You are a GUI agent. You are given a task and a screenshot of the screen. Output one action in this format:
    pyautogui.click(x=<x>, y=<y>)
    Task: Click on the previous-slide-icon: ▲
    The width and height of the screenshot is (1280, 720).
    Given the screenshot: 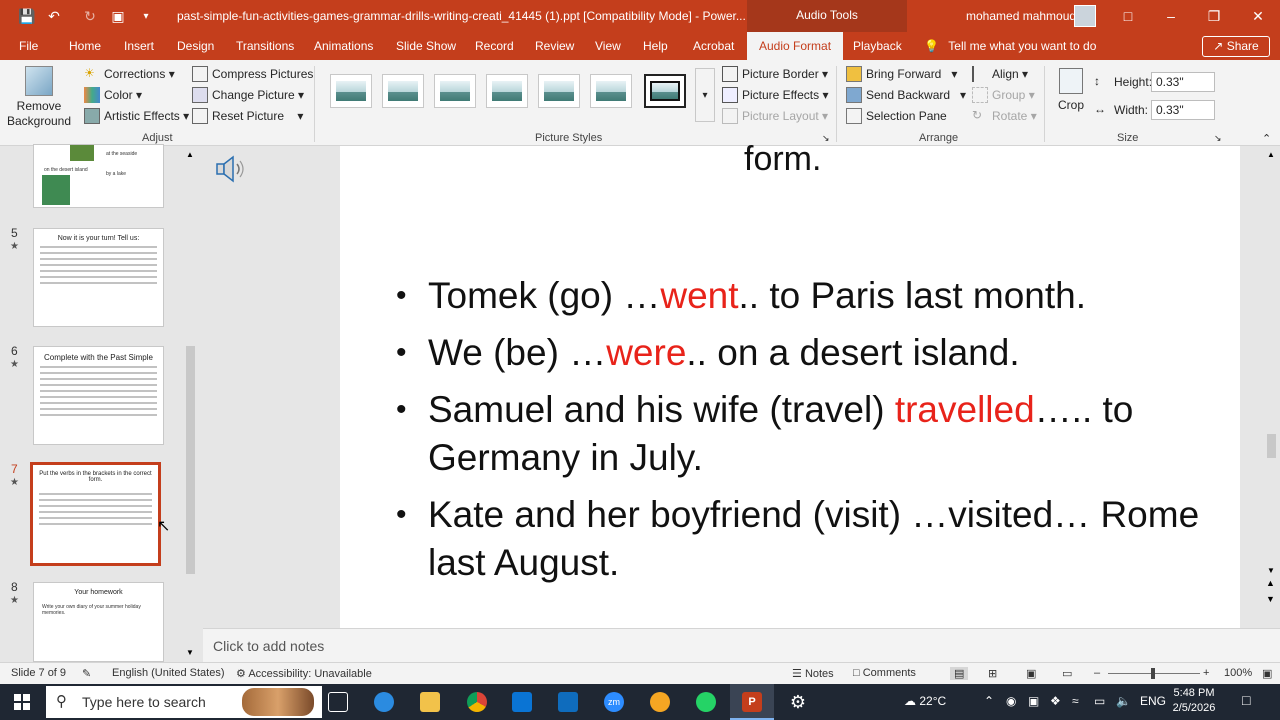 What is the action you would take?
    pyautogui.click(x=1270, y=583)
    